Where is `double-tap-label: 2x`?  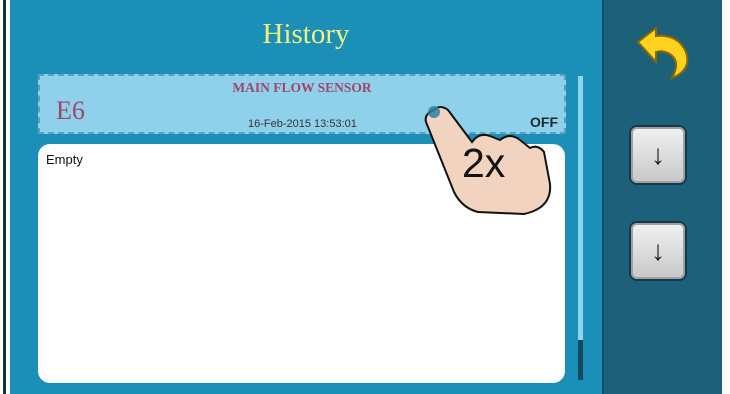 double-tap-label: 2x is located at coordinates (484, 163).